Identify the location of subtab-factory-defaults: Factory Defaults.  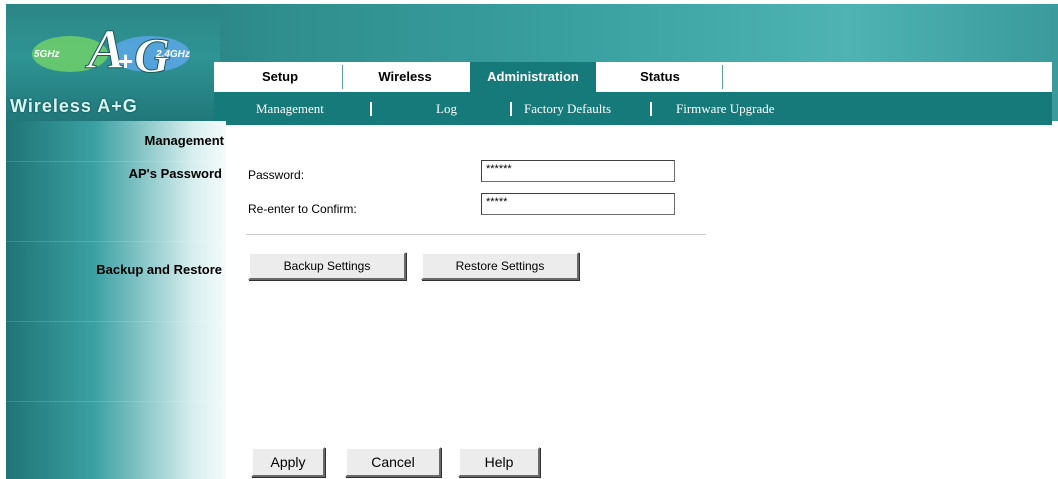
(567, 108).